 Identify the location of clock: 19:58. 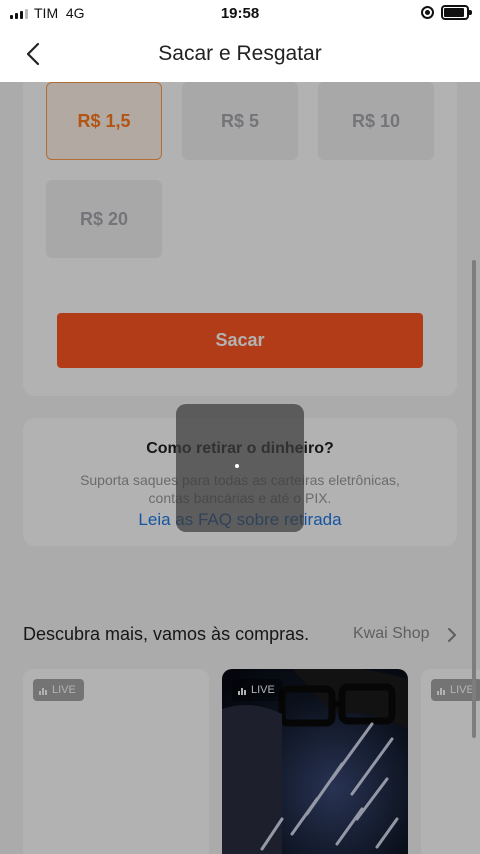
(240, 13).